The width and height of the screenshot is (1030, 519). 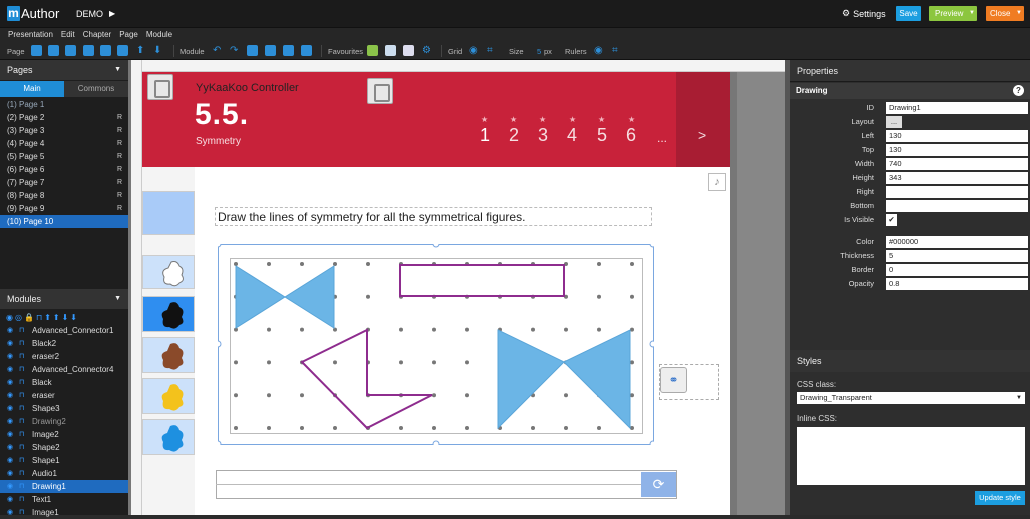 What do you see at coordinates (64, 208) in the screenshot?
I see `page-item: (9) Page 9 R` at bounding box center [64, 208].